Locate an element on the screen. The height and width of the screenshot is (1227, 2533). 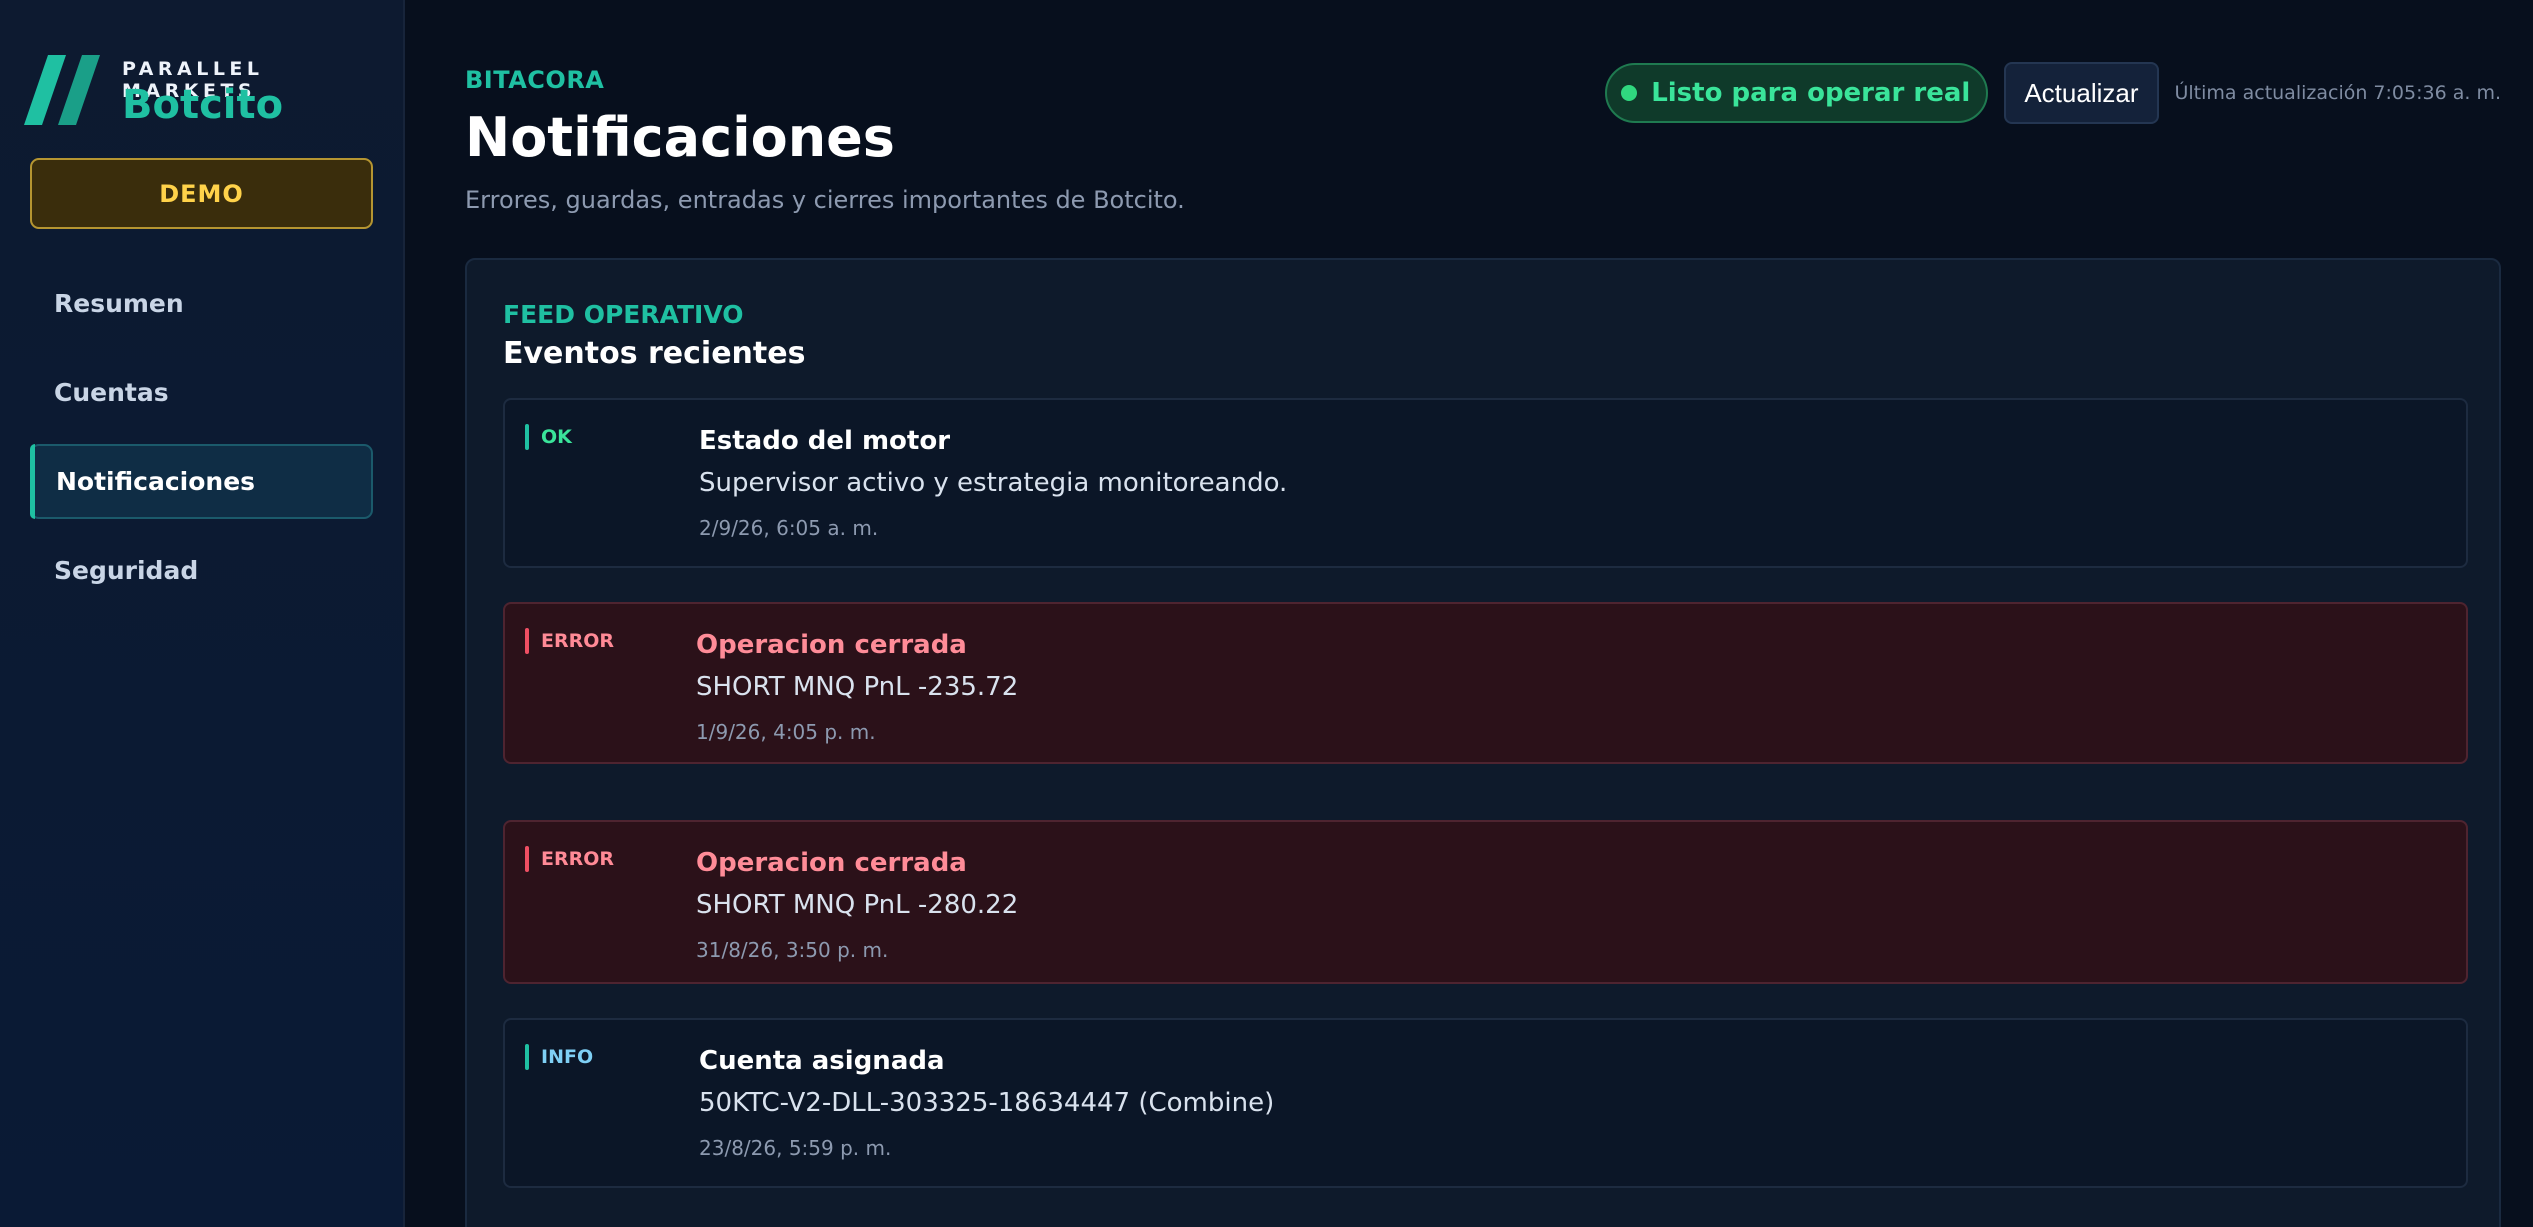
sidebar-item-label: Notificaciones is located at coordinates (156, 481).